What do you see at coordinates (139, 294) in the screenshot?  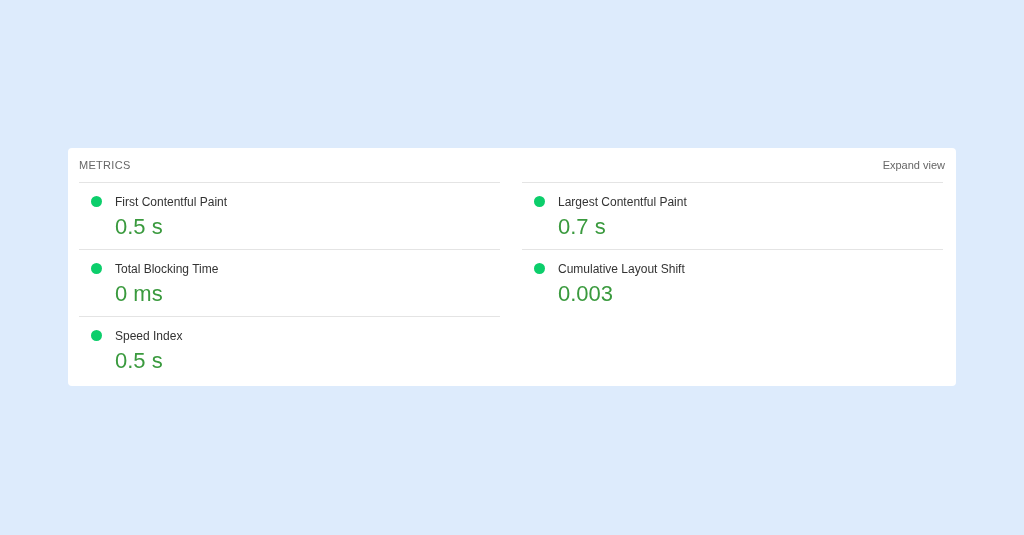 I see `metric-value: 0 ms` at bounding box center [139, 294].